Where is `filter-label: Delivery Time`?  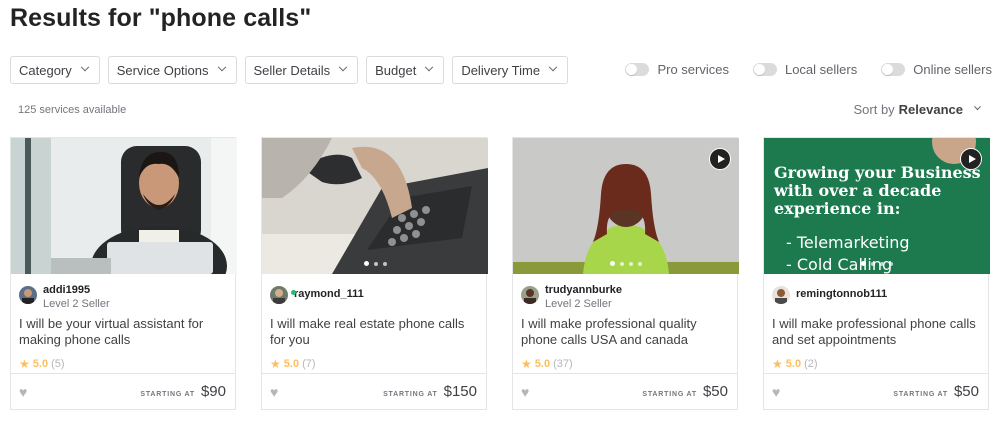
filter-label: Delivery Time is located at coordinates (501, 70).